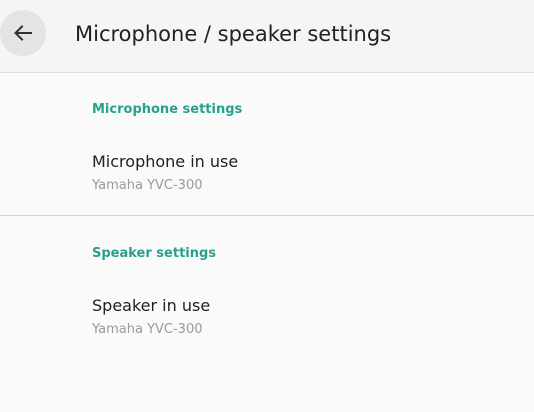 The height and width of the screenshot is (412, 534). What do you see at coordinates (167, 109) in the screenshot?
I see `section-header-microphone: Microphone settings` at bounding box center [167, 109].